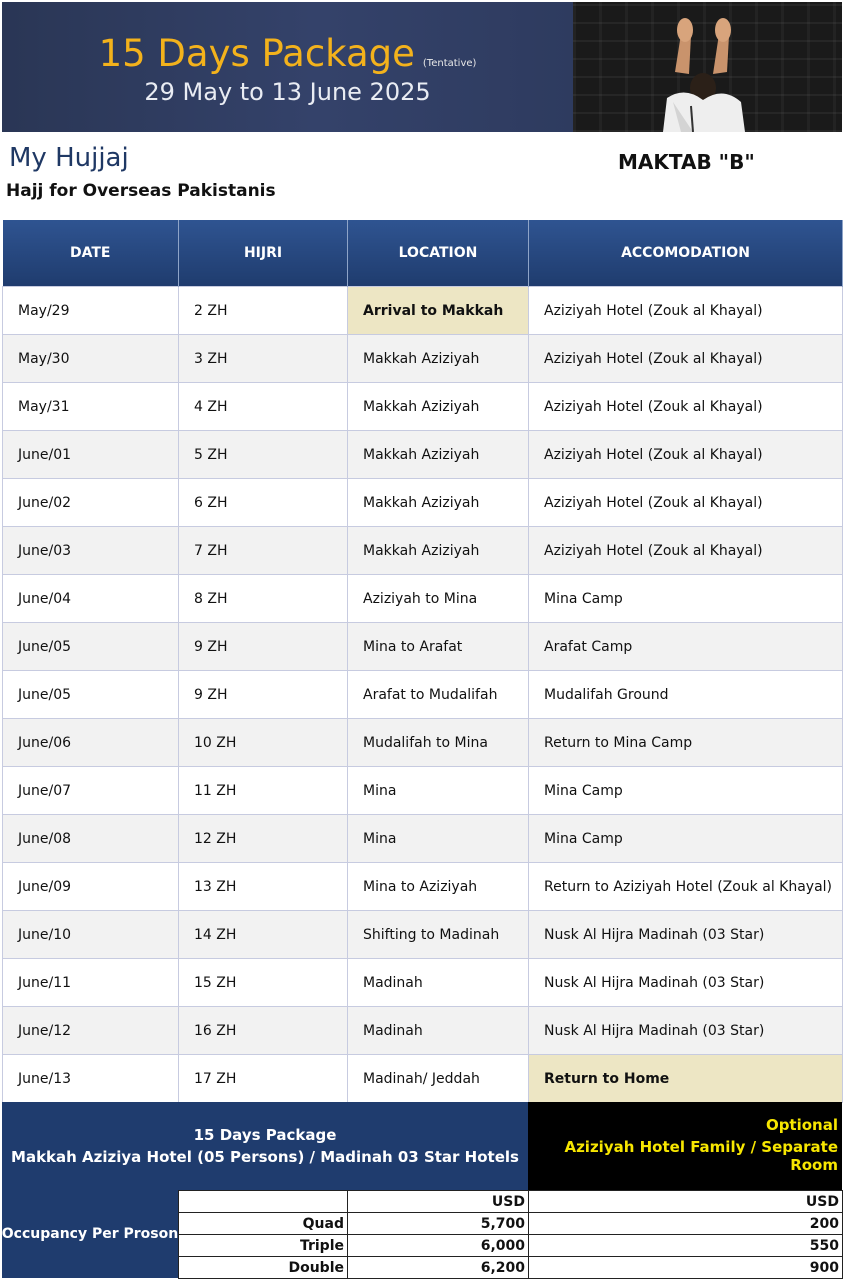 The image size is (846, 1282). What do you see at coordinates (287, 92) in the screenshot?
I see `package-dates: 29 May to 13 June 2025` at bounding box center [287, 92].